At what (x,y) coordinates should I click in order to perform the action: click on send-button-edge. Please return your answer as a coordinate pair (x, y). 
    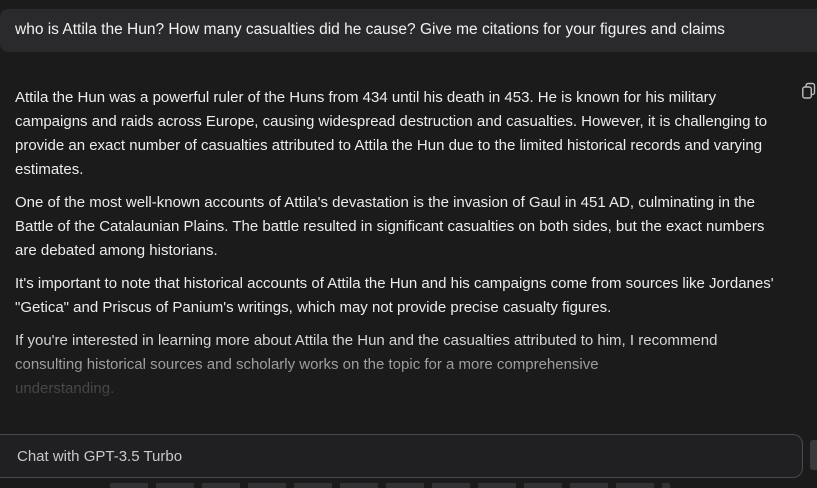
    Looking at the image, I should click on (813, 455).